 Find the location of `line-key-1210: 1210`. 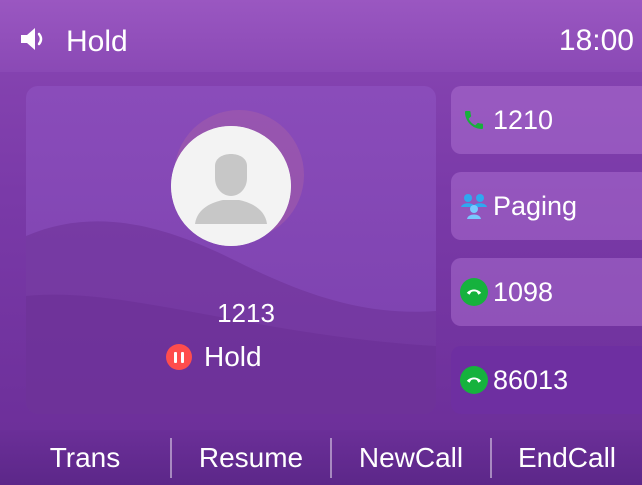

line-key-1210: 1210 is located at coordinates (546, 120).